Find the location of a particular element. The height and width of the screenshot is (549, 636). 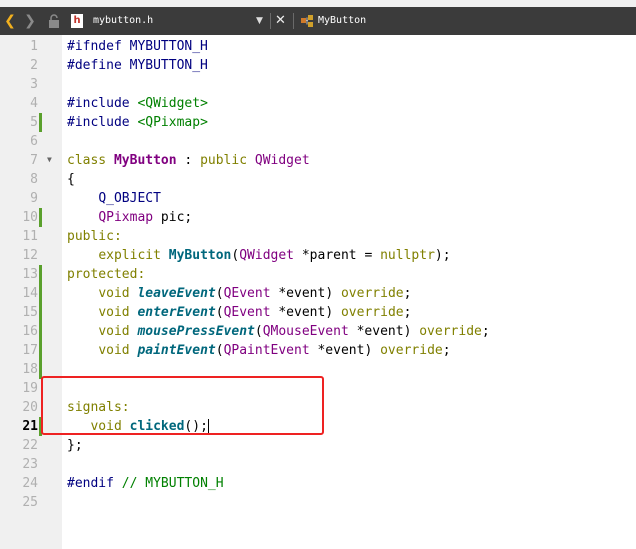

line-number: 16 is located at coordinates (30, 331).